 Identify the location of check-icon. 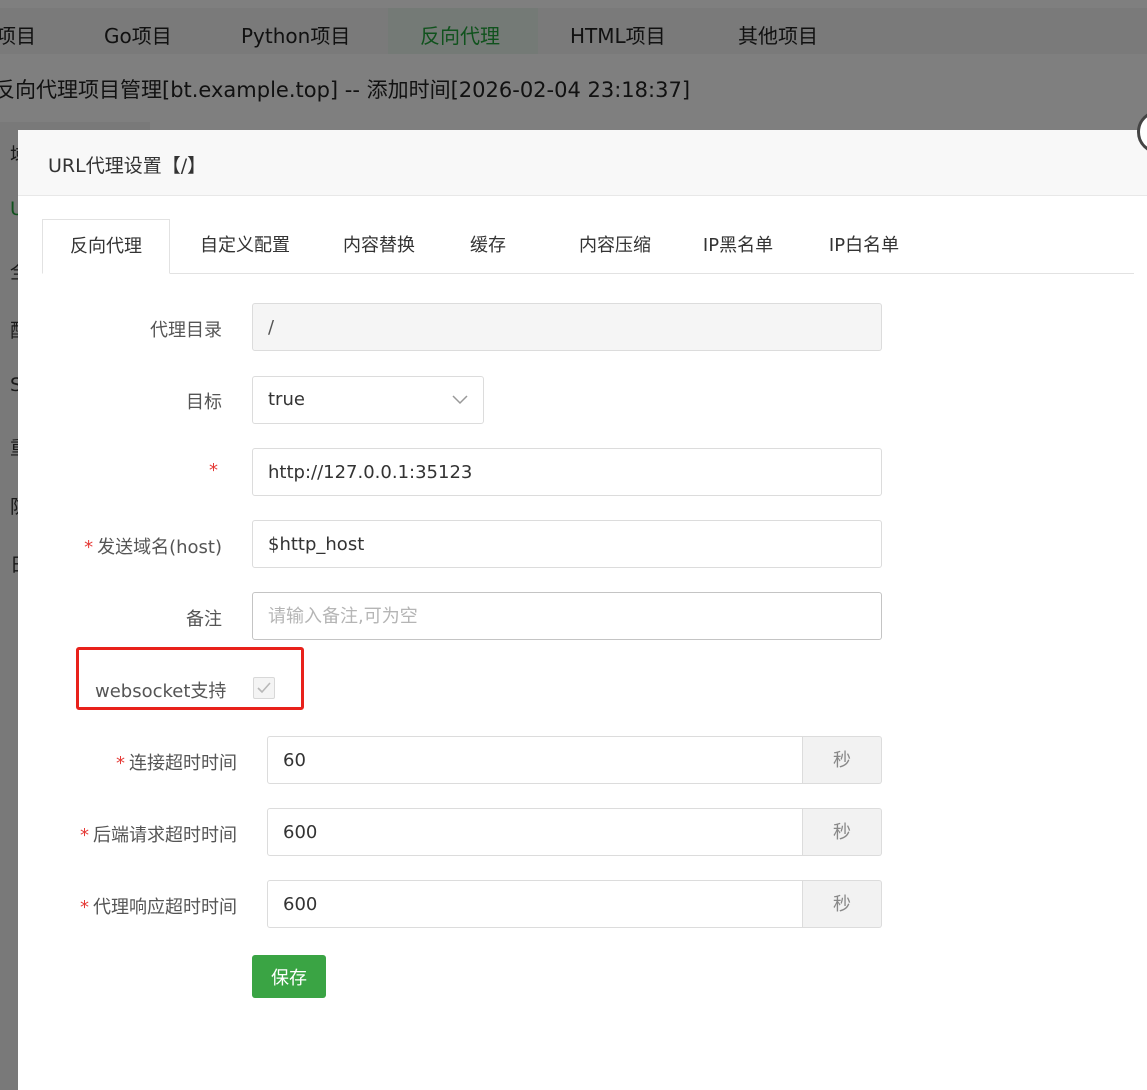
(264, 688).